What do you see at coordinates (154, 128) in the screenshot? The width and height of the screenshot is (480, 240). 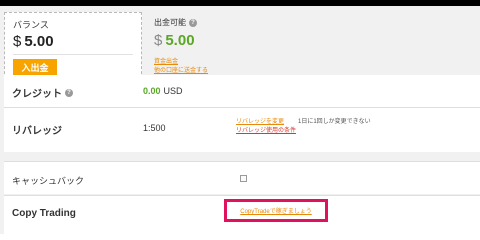 I see `leverage-value: 1:500` at bounding box center [154, 128].